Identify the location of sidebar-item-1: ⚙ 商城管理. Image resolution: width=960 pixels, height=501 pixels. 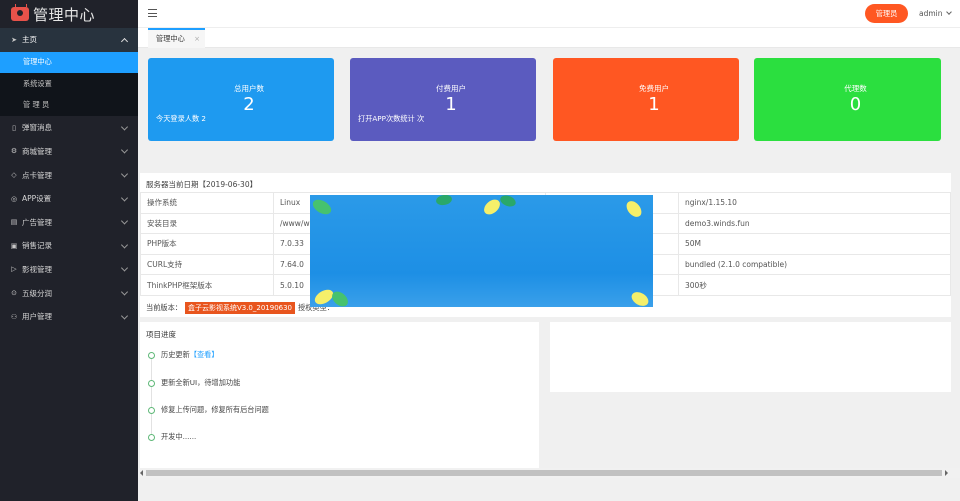
(69, 152).